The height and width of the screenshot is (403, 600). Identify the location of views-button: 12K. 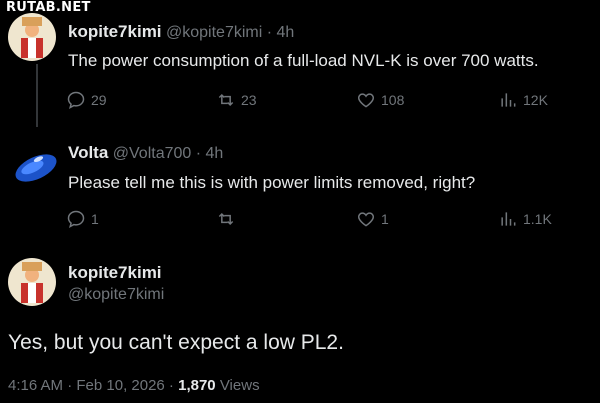
(523, 100).